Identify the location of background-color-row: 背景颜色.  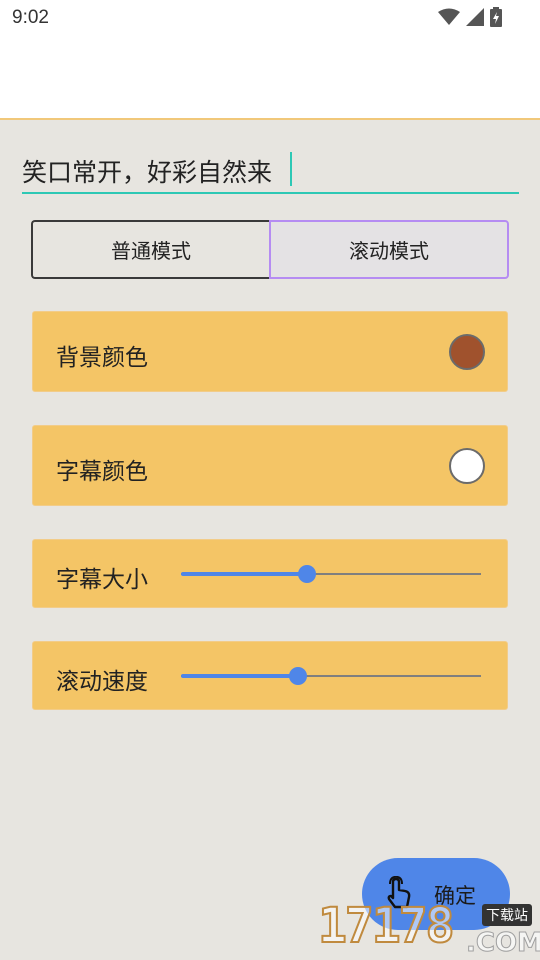
(270, 351).